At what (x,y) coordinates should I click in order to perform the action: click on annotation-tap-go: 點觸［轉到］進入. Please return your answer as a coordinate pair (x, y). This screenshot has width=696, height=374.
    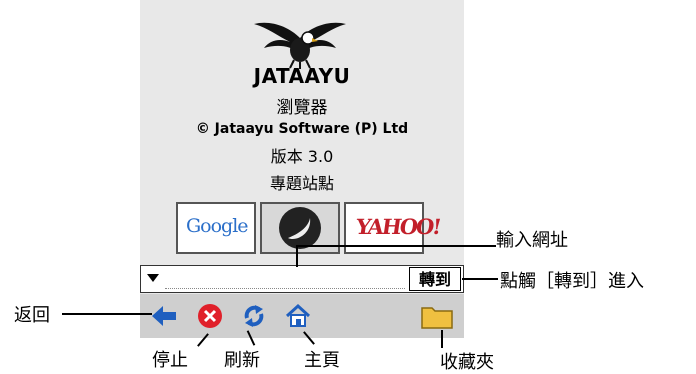
    Looking at the image, I should click on (572, 281).